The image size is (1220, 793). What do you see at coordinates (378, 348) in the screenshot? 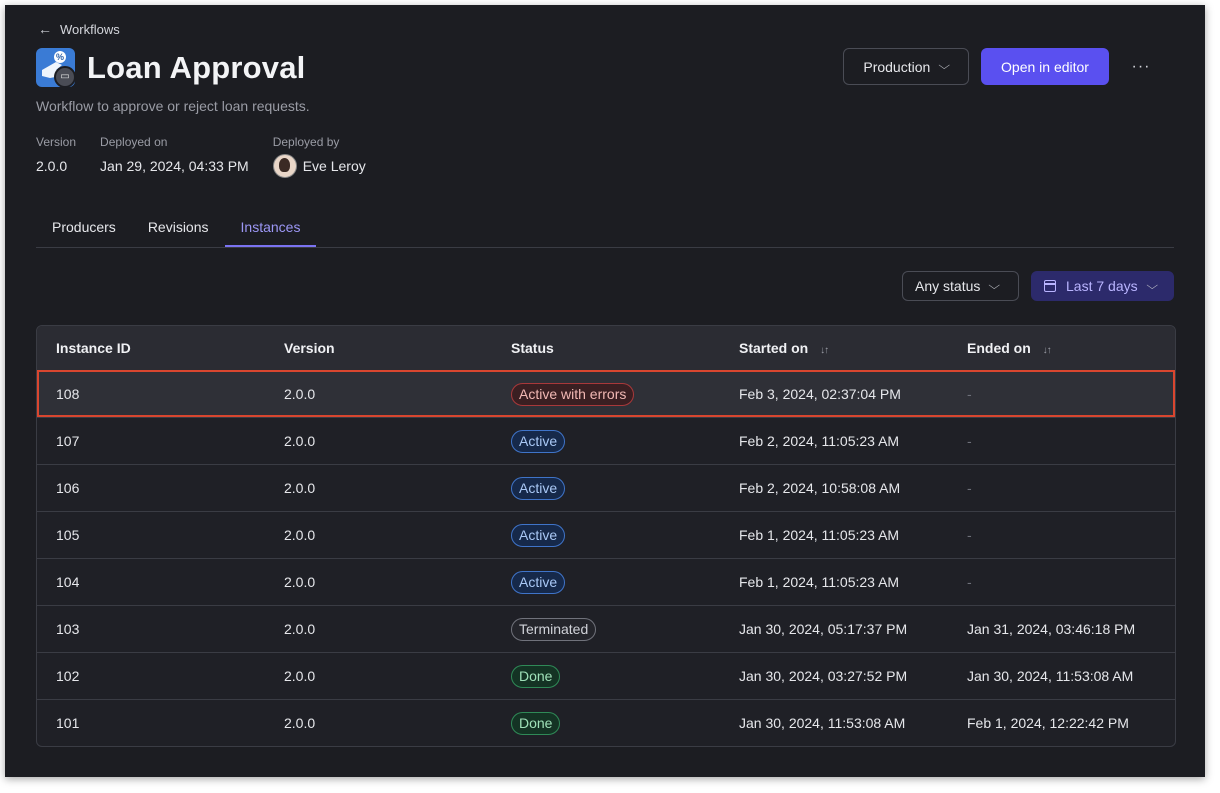
I see `col-version: Version` at bounding box center [378, 348].